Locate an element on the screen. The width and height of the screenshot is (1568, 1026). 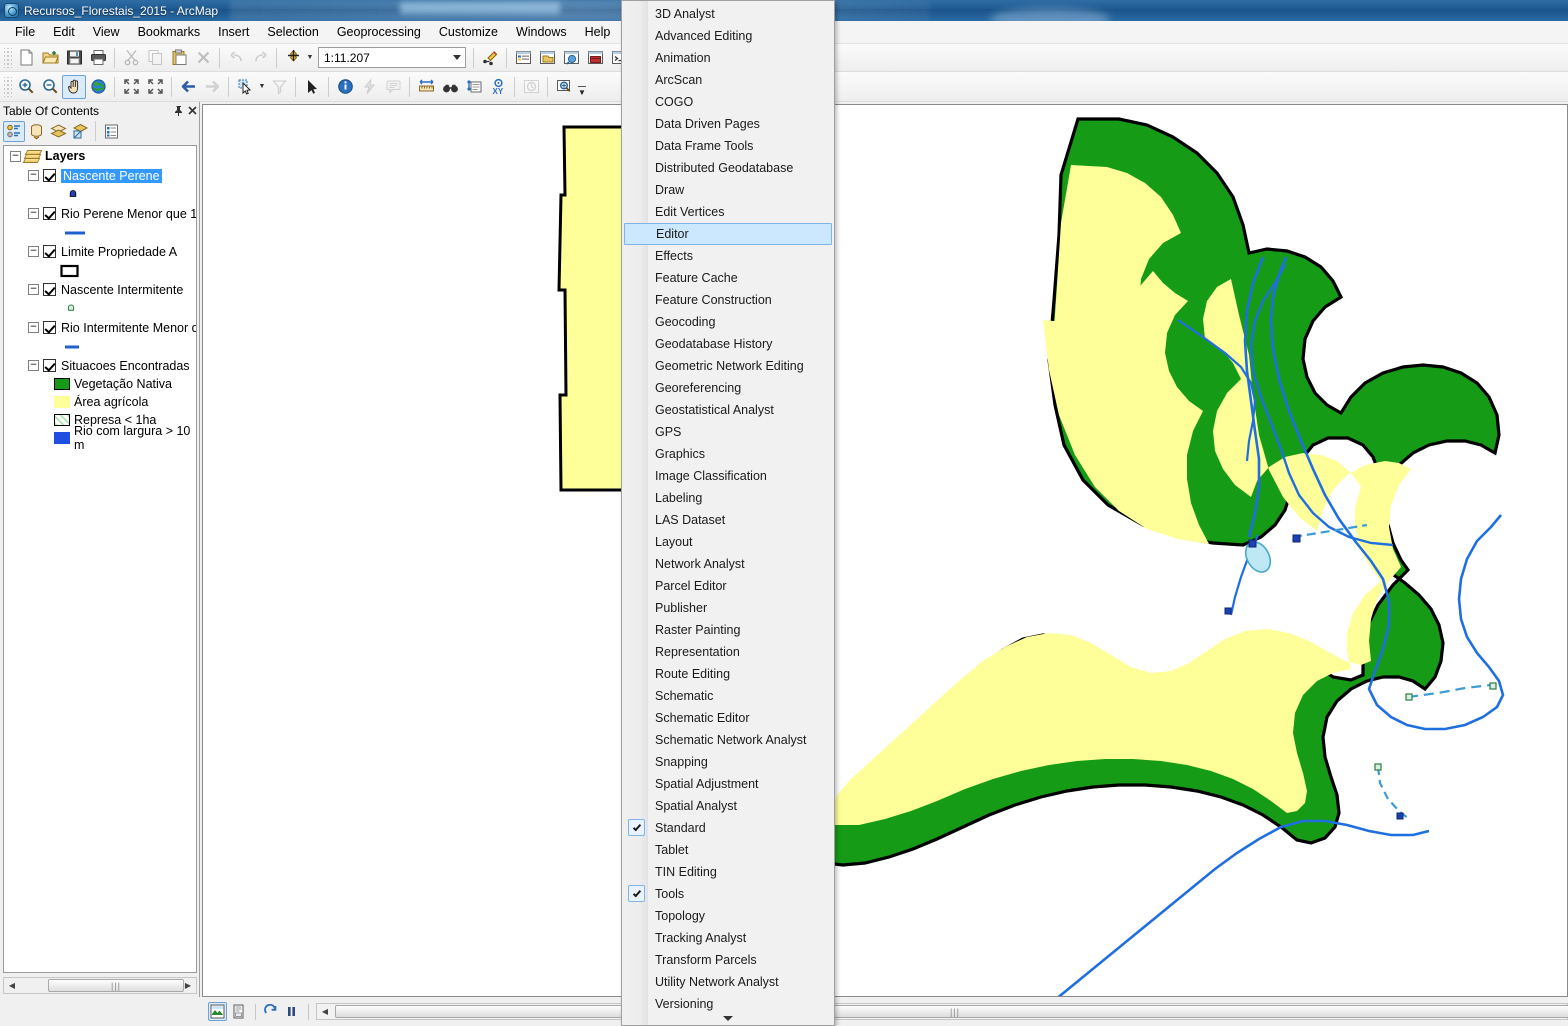
layout-view-icon is located at coordinates (238, 1011).